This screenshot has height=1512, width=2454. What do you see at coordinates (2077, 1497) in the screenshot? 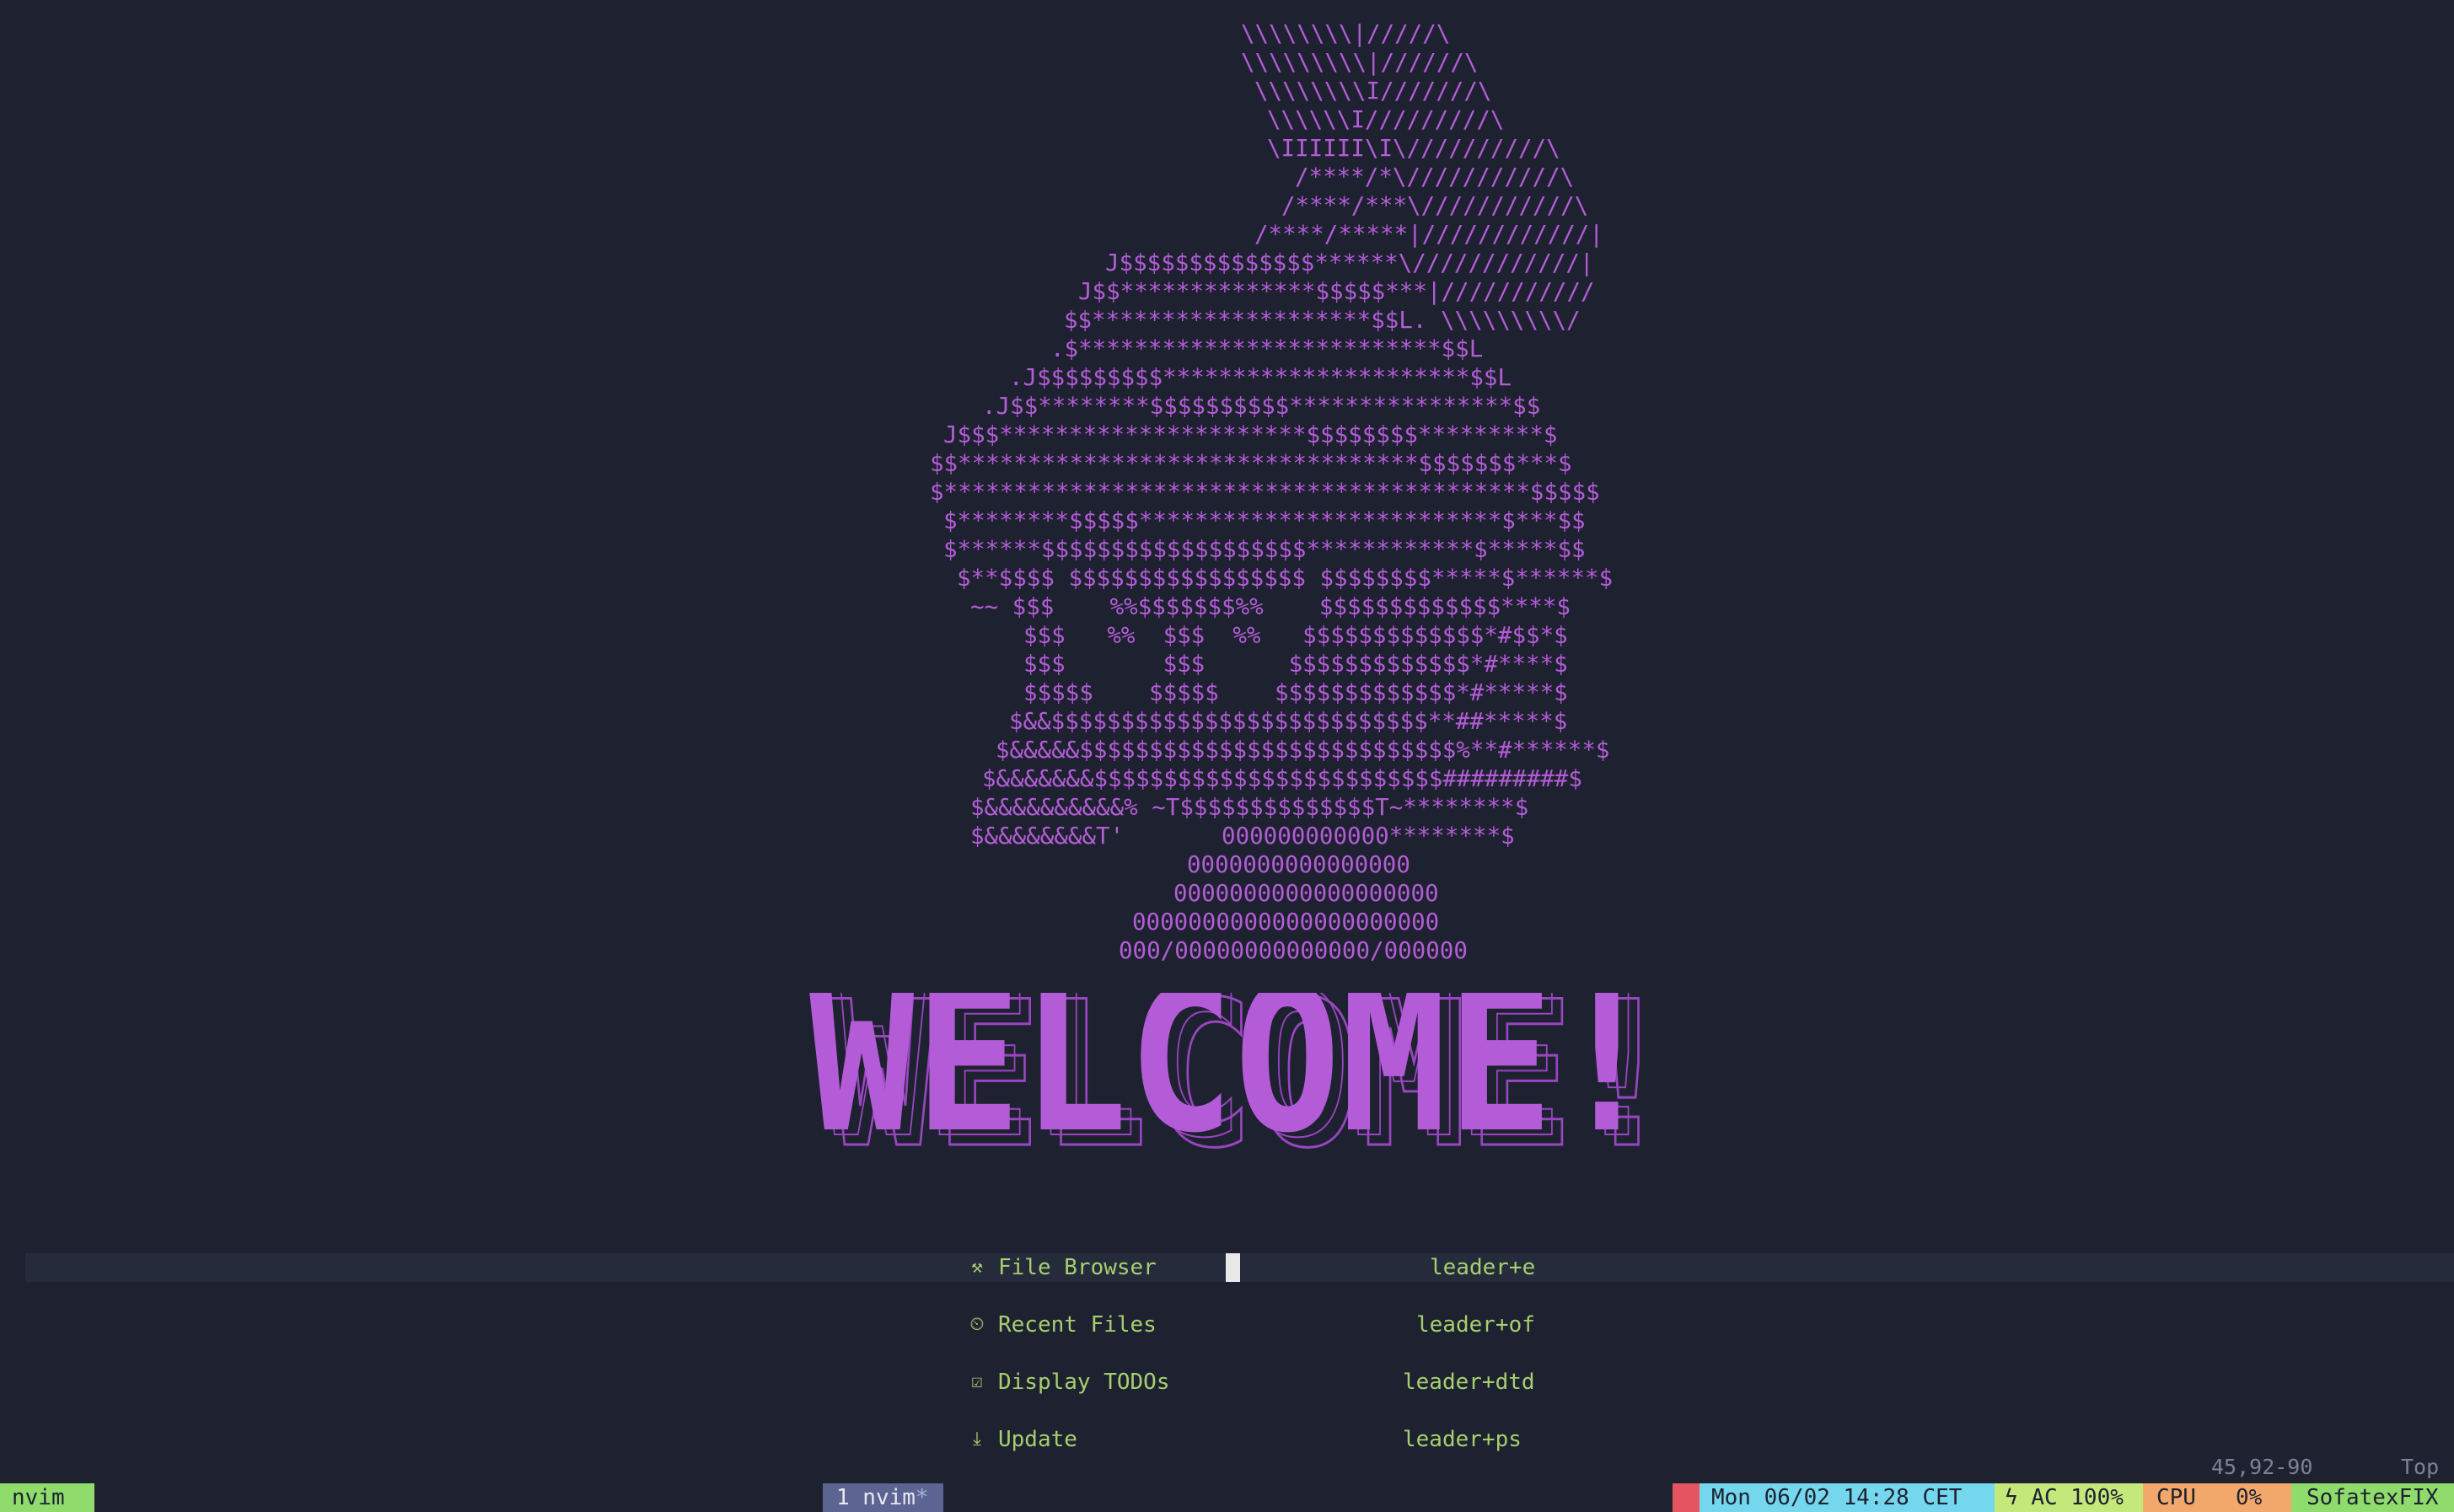
I see `power-status: AC 100%` at bounding box center [2077, 1497].